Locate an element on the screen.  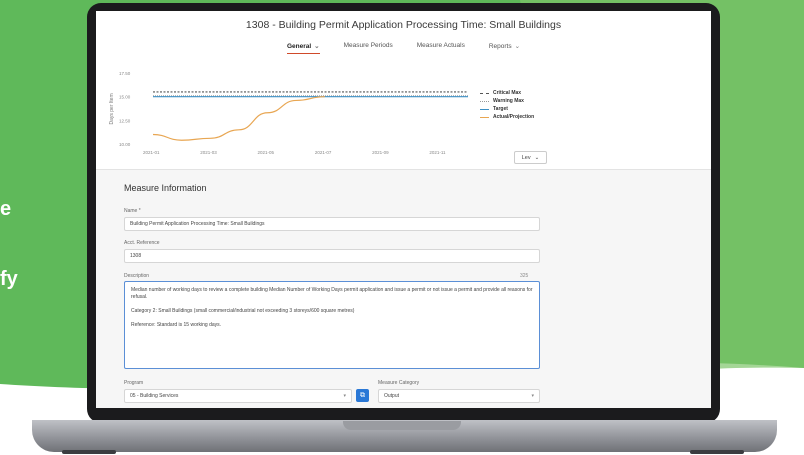
legend-label: Target is located at coordinates (500, 109).